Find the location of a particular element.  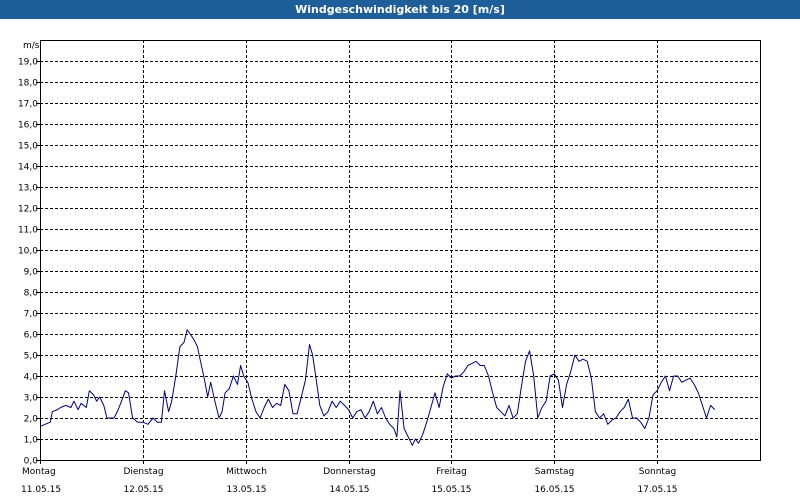

y-axis-unit-label: m/s is located at coordinates (31, 46).